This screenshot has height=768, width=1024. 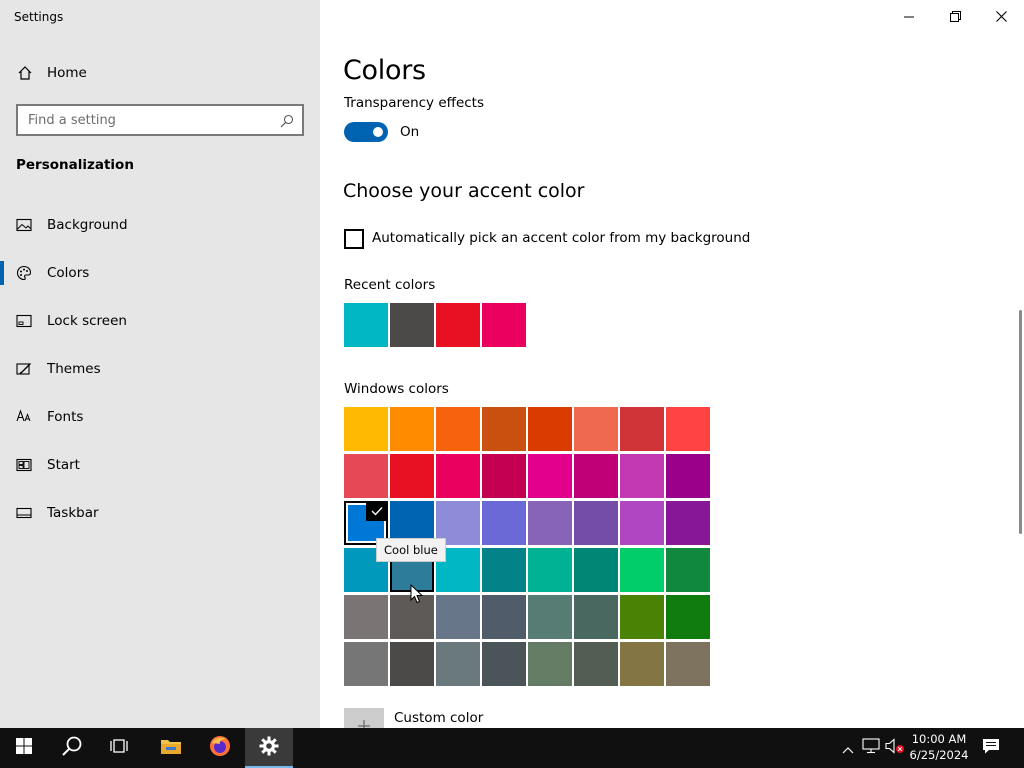 I want to click on recent-colors-row, so click(x=435, y=325).